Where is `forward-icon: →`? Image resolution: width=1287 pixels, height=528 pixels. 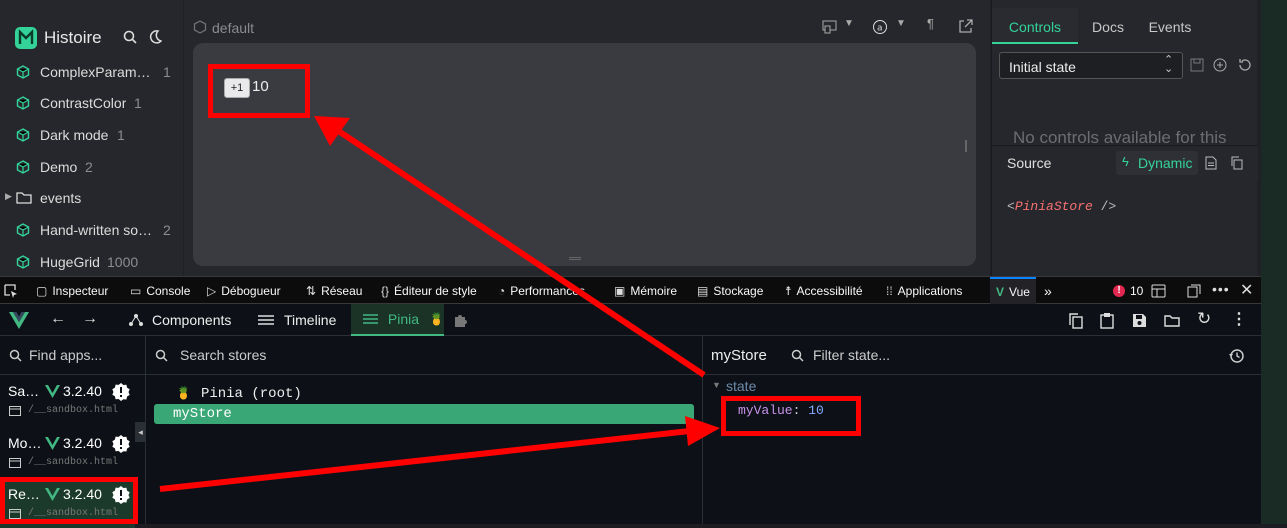
forward-icon: → is located at coordinates (90, 319).